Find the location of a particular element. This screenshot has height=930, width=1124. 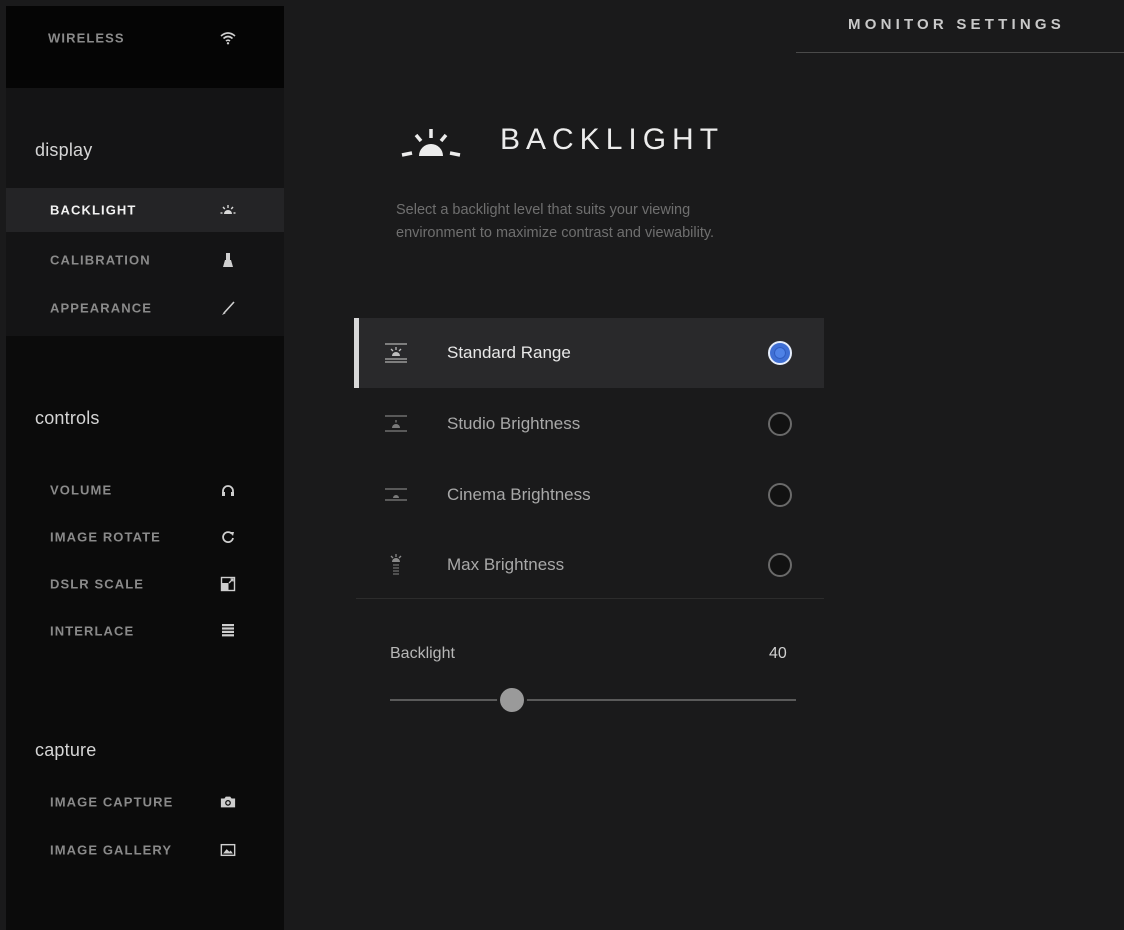

sidebar-item-appearance: APPEARANCE is located at coordinates (145, 308).